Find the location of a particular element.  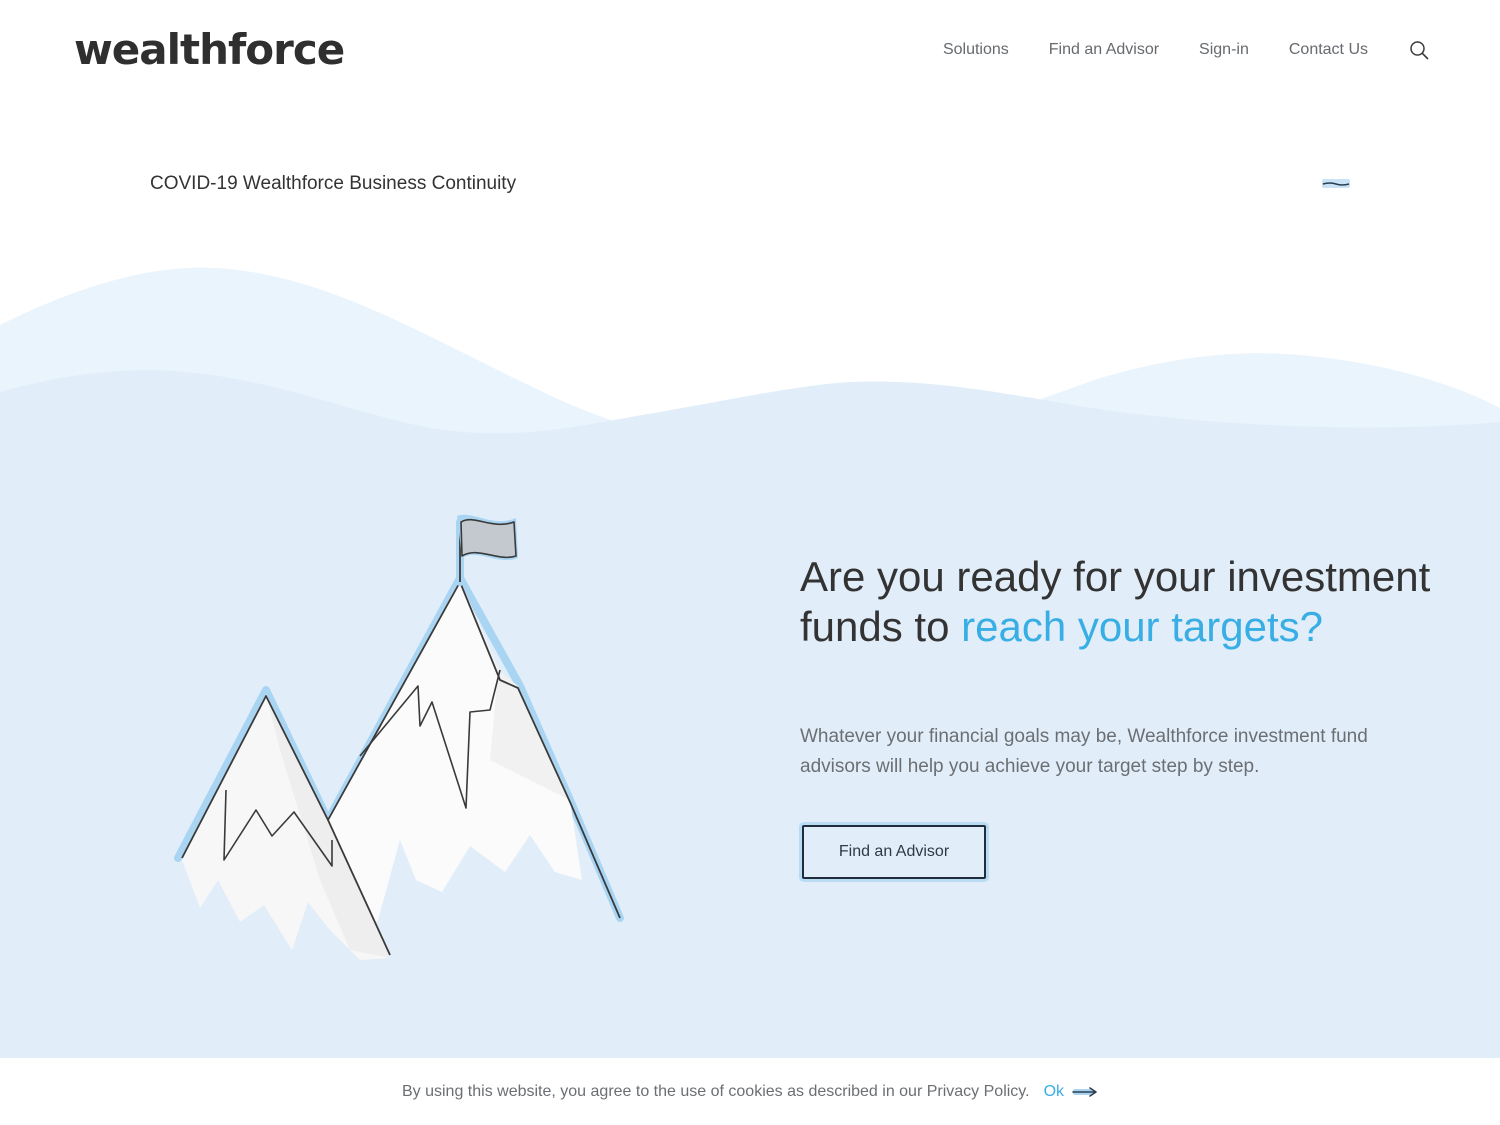

cookie-ok-label: Ok is located at coordinates (1054, 1091).